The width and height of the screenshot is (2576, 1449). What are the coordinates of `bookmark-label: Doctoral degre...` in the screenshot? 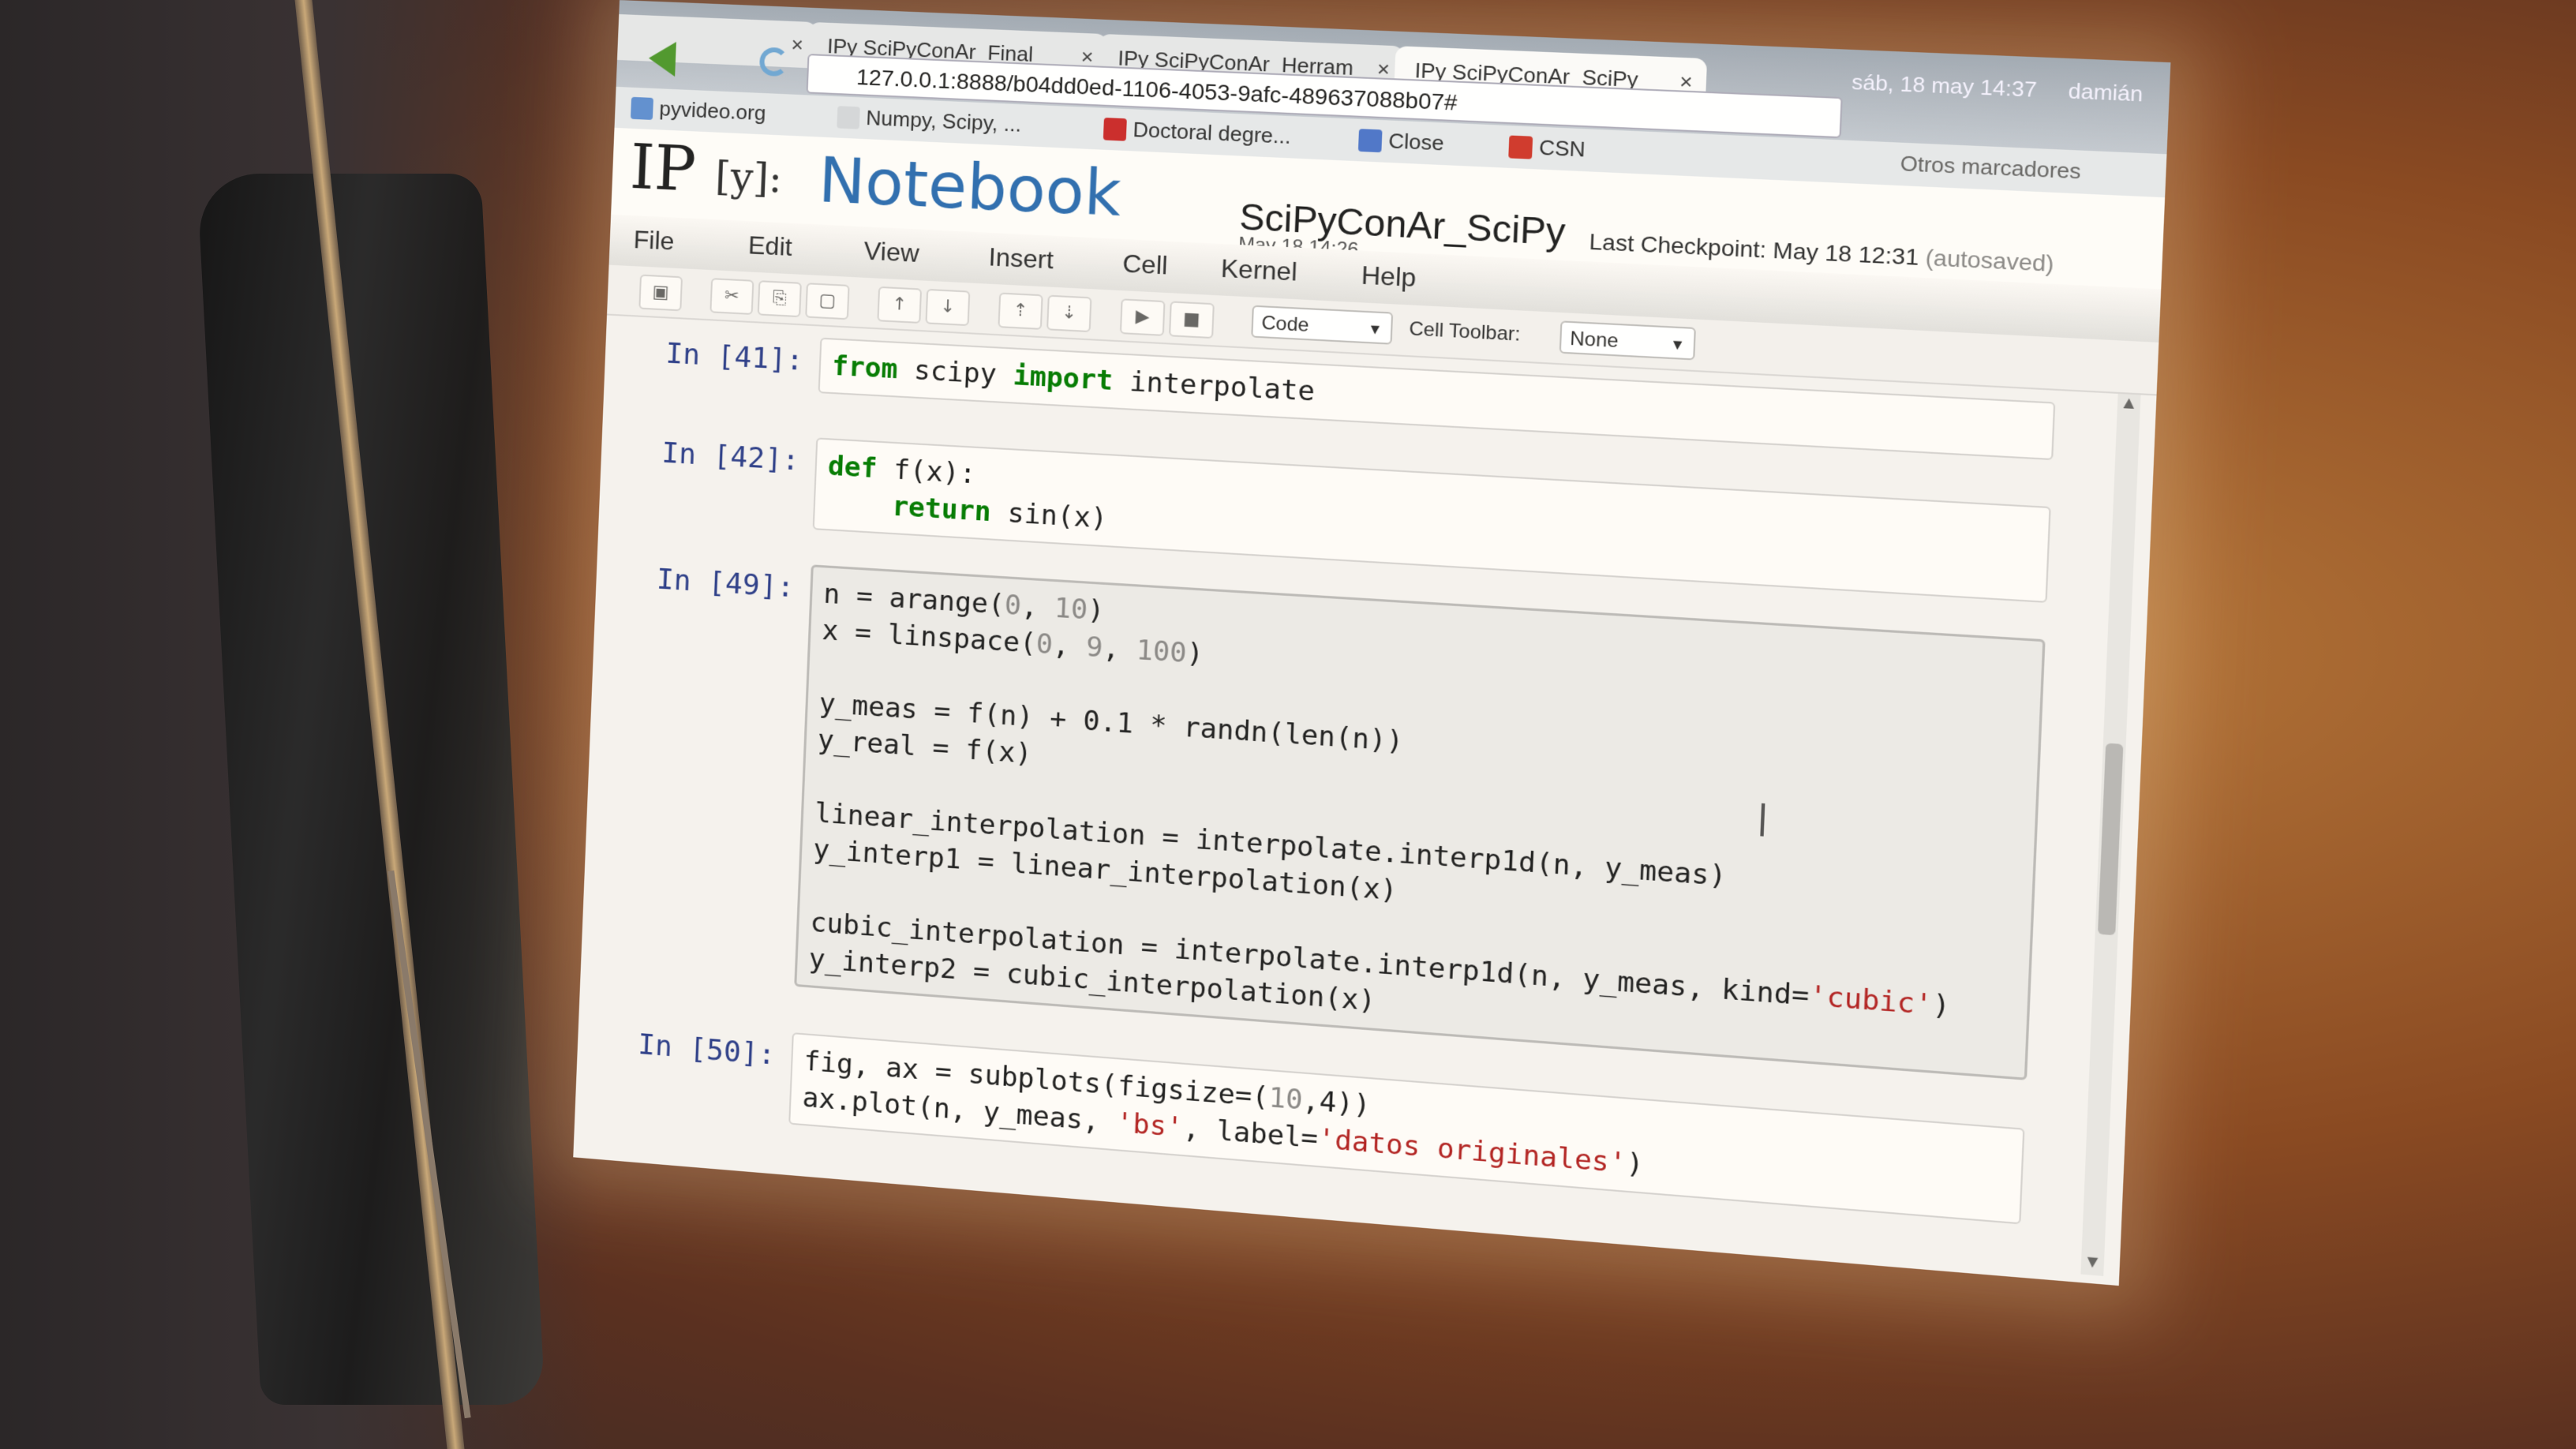 It's located at (1212, 133).